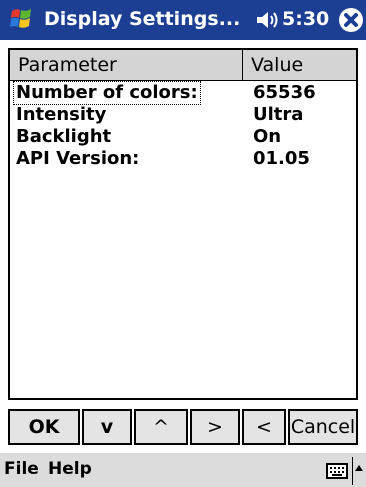 The width and height of the screenshot is (366, 487). Describe the element at coordinates (215, 427) in the screenshot. I see `next-button: >` at that location.